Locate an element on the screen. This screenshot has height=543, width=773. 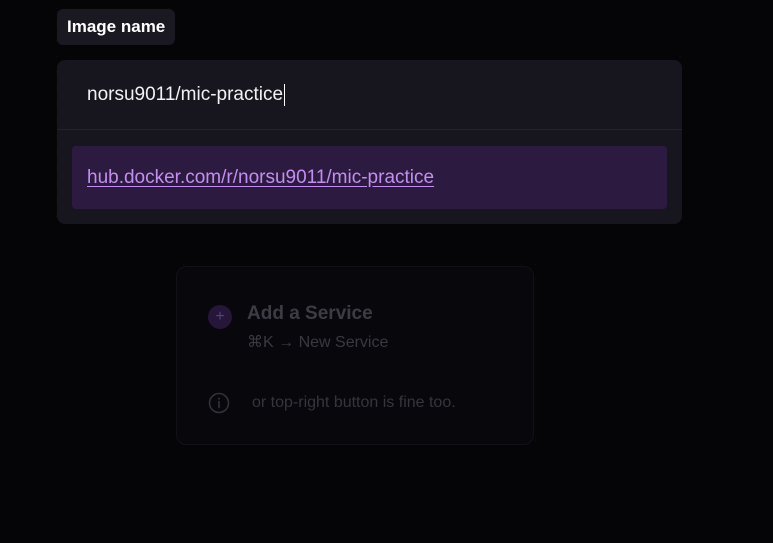
docker-hub-suggestion: hub.docker.com/r/norsu9011/mic-practice is located at coordinates (369, 177).